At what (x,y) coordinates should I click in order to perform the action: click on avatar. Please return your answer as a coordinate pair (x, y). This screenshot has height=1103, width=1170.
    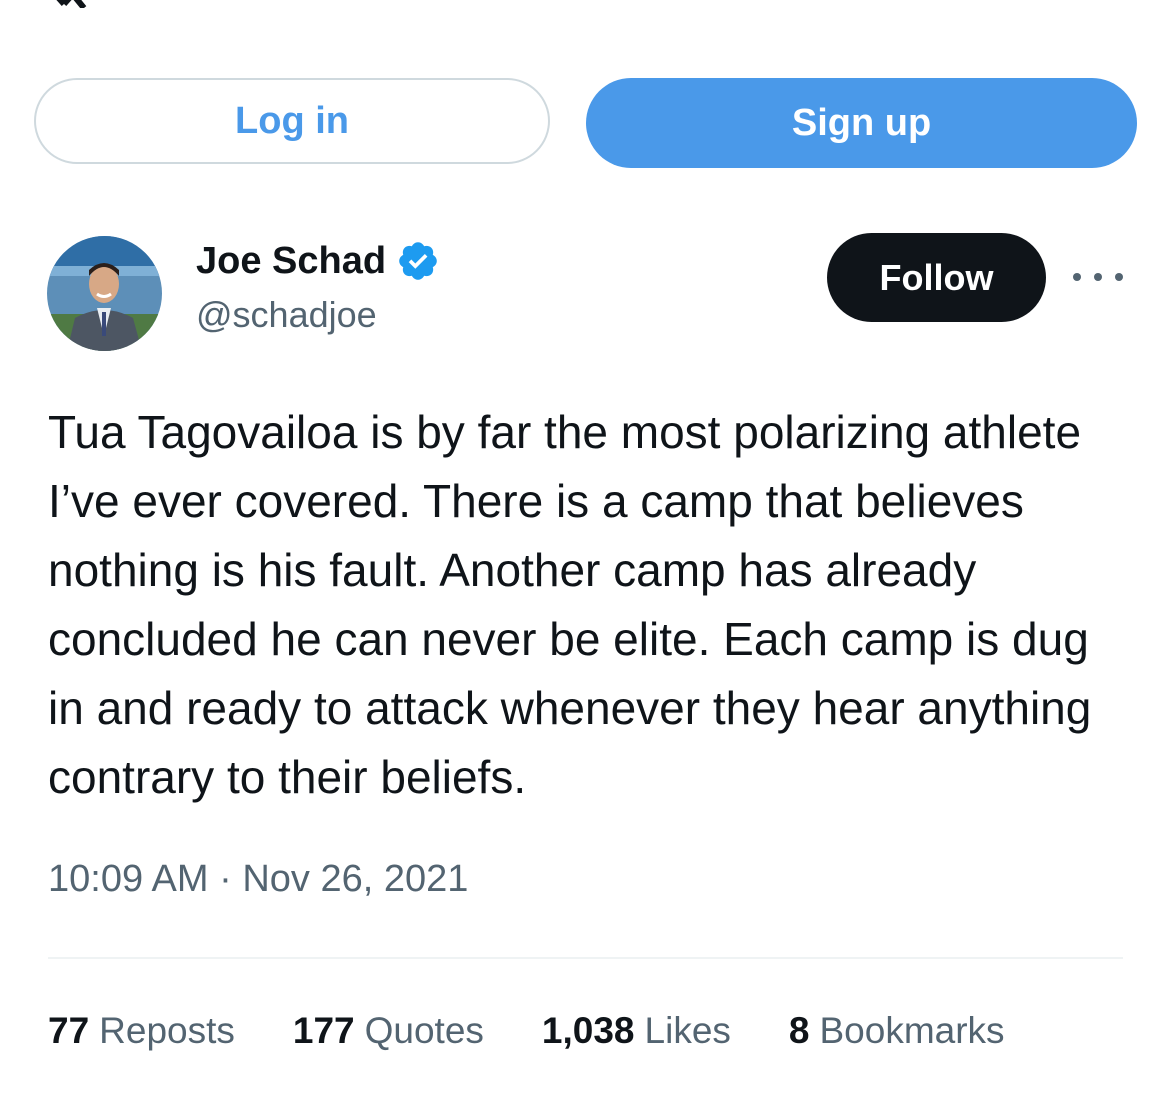
    Looking at the image, I should click on (104, 293).